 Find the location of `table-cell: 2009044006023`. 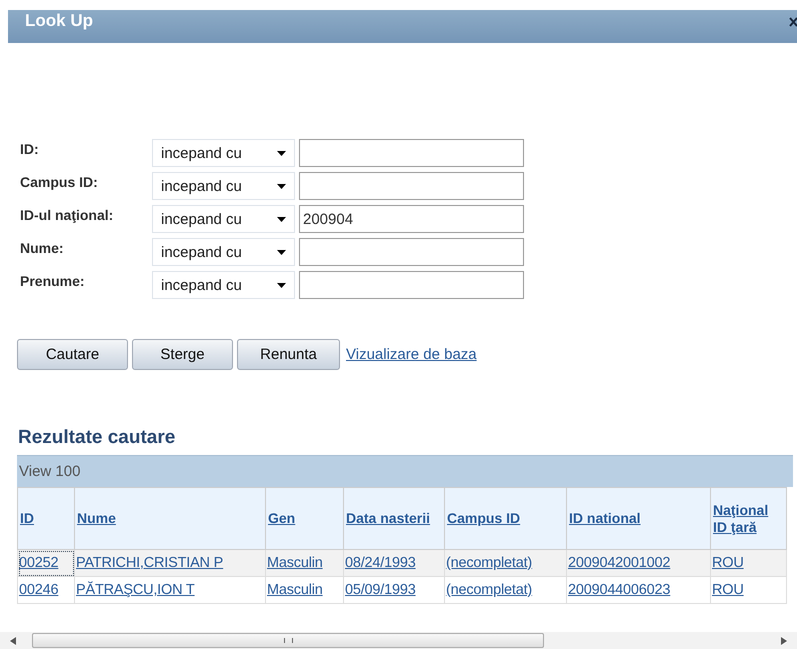

table-cell: 2009044006023 is located at coordinates (638, 590).